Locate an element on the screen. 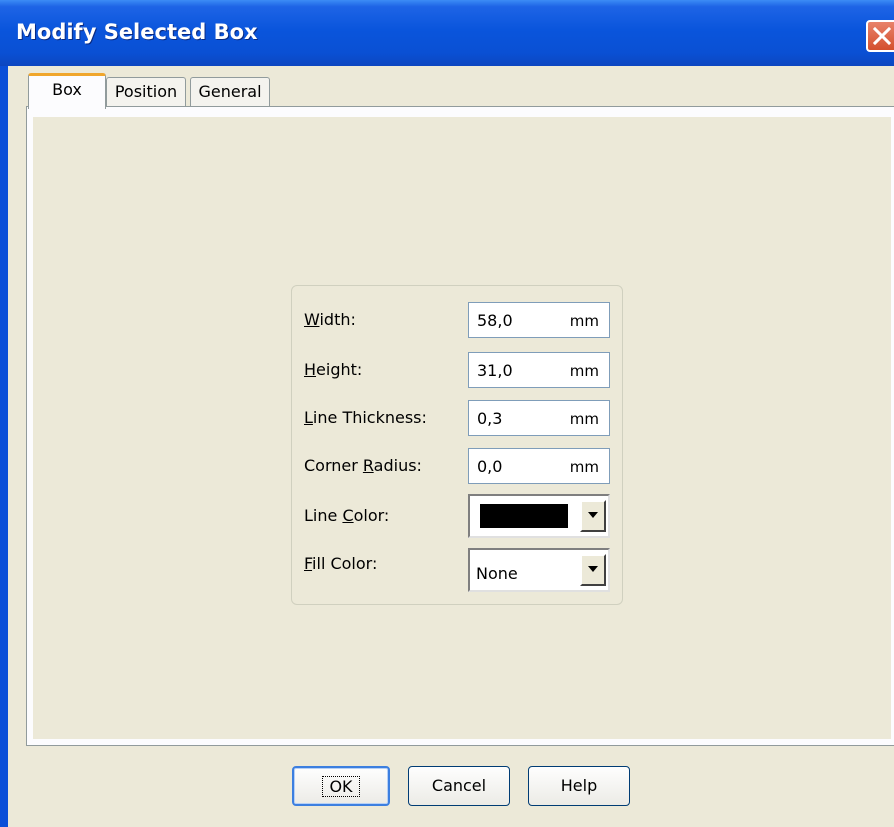  fill-color-dropdown-button is located at coordinates (593, 570).